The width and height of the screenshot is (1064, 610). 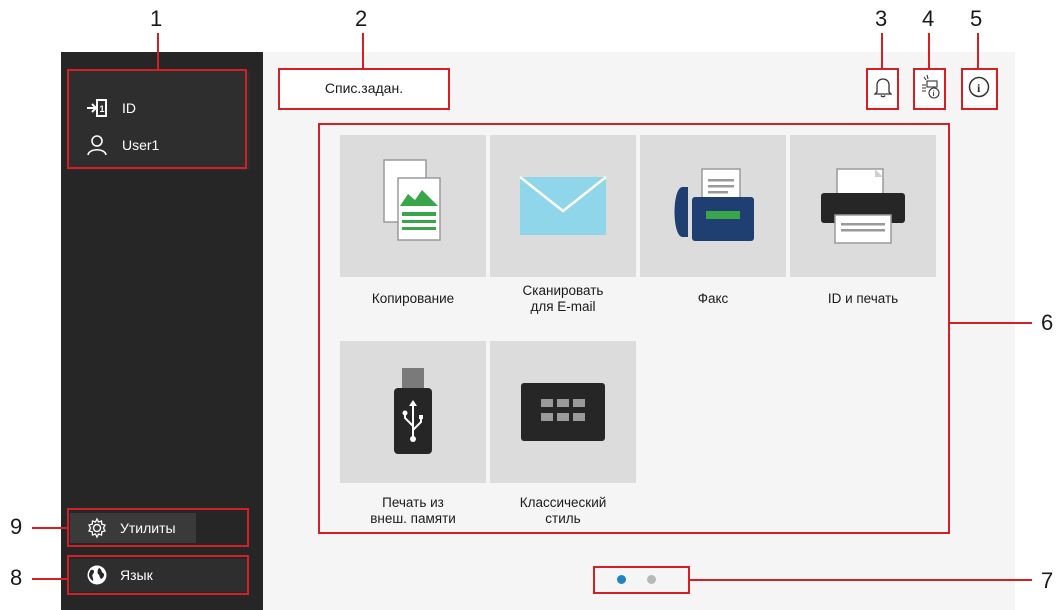 I want to click on callout-box-utilities, so click(x=158, y=527).